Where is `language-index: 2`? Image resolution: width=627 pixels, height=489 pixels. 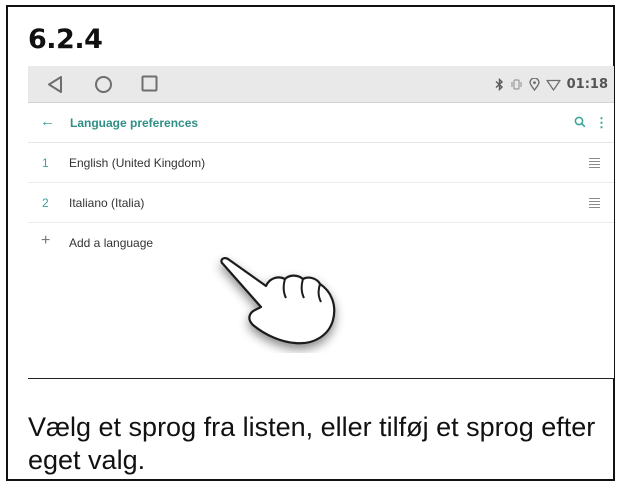
language-index: 2 is located at coordinates (45, 203).